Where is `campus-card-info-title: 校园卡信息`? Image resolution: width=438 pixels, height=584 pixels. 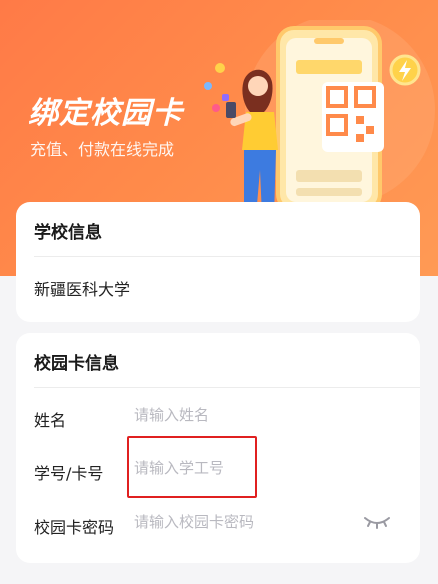
campus-card-info-title: 校园卡信息 is located at coordinates (76, 364).